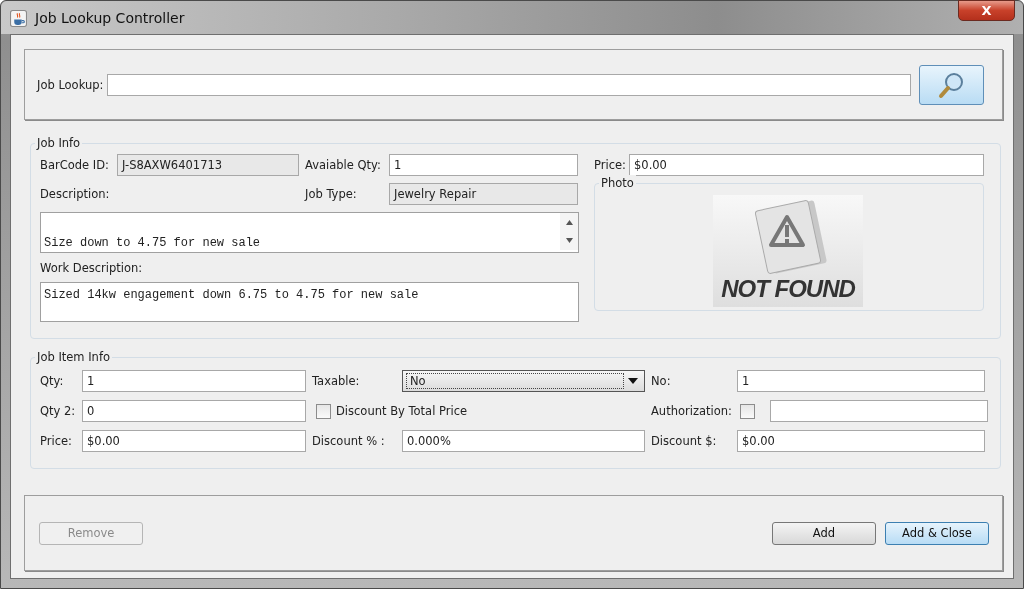  What do you see at coordinates (92, 268) in the screenshot?
I see `field-label: Work Description:` at bounding box center [92, 268].